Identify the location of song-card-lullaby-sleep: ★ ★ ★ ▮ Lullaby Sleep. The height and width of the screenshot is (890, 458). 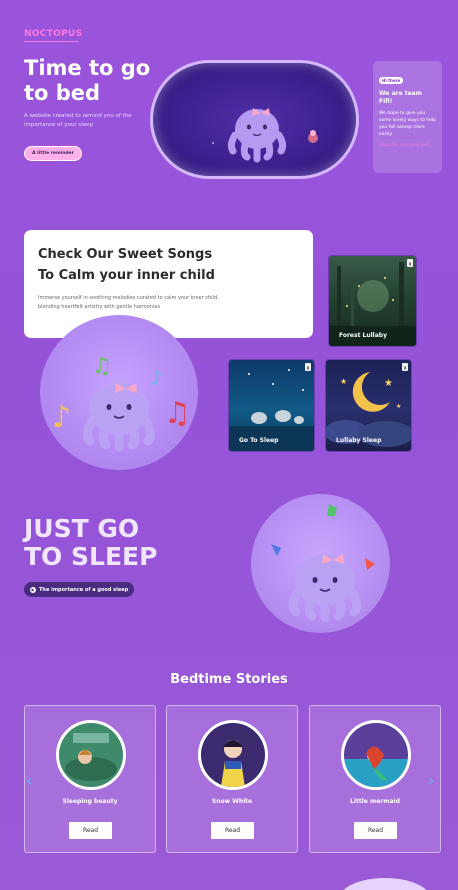
(368, 405).